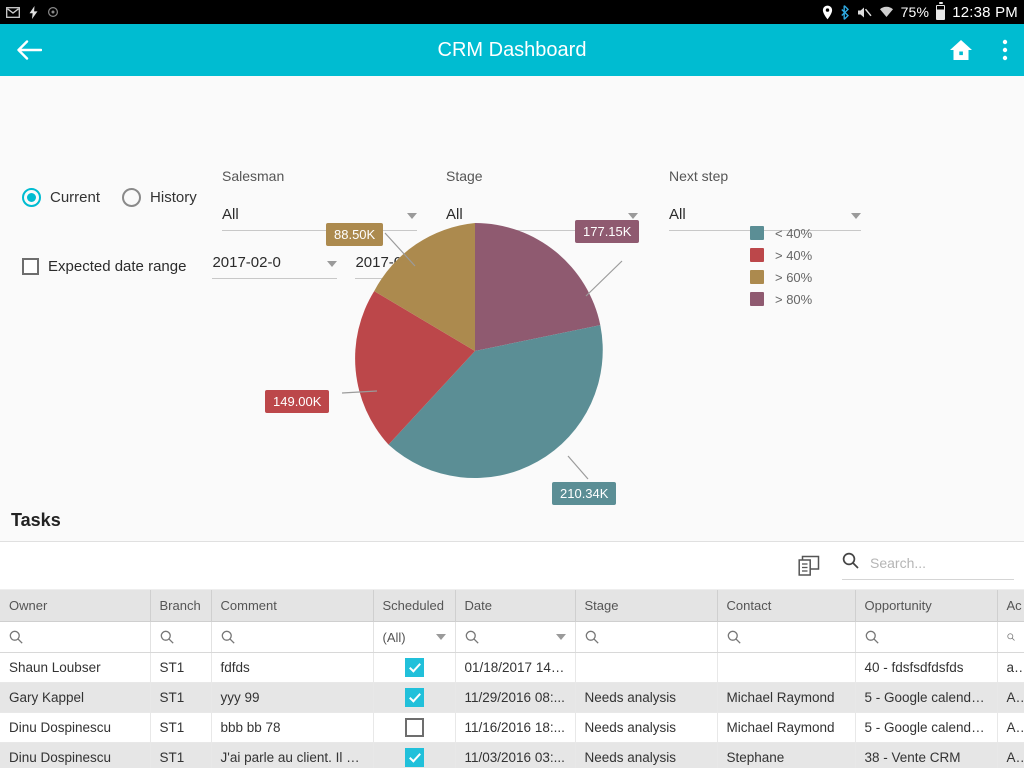  I want to click on filter-stage, so click(646, 637).